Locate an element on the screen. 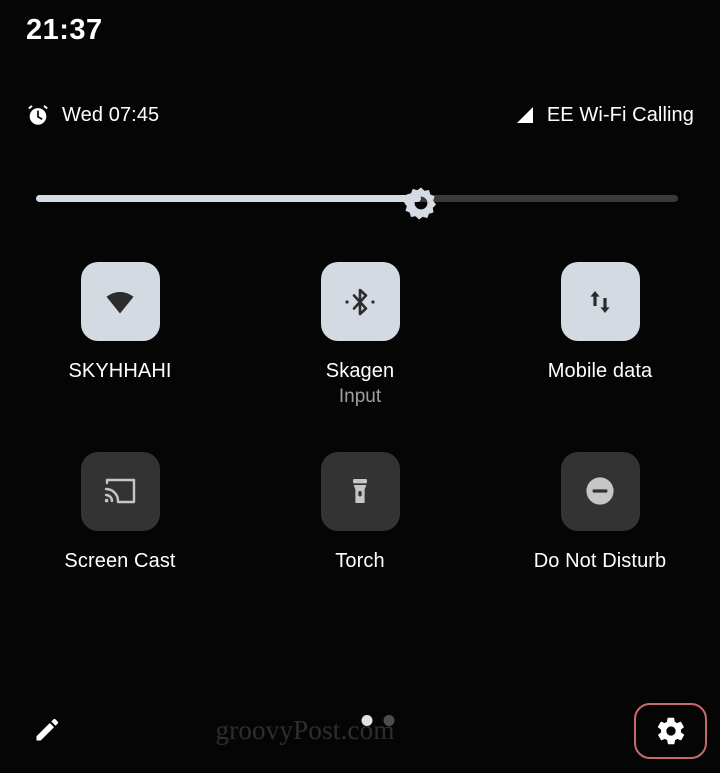  tile-torch-label: Torch is located at coordinates (360, 560).